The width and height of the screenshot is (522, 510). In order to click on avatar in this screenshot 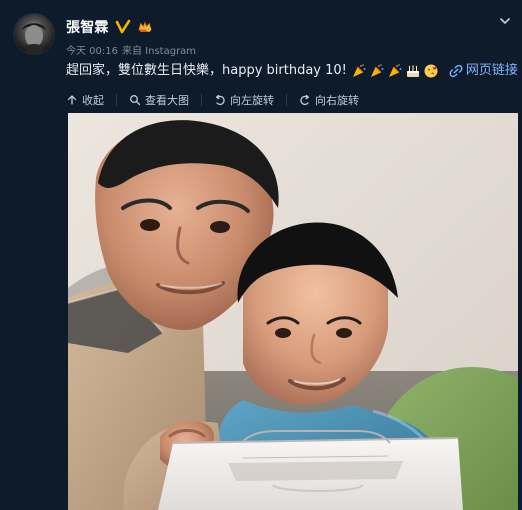, I will do `click(34, 34)`.